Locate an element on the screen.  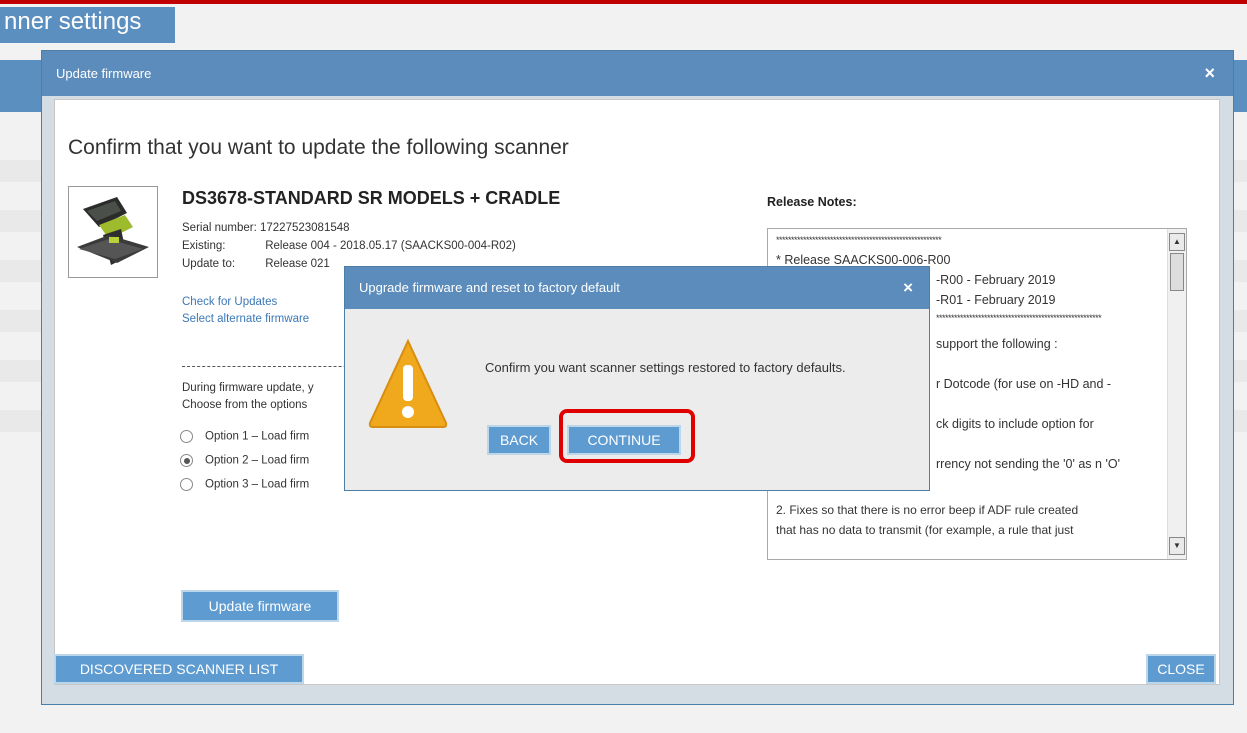
serial-number-row: Serial number: 17227523081548 is located at coordinates (266, 228).